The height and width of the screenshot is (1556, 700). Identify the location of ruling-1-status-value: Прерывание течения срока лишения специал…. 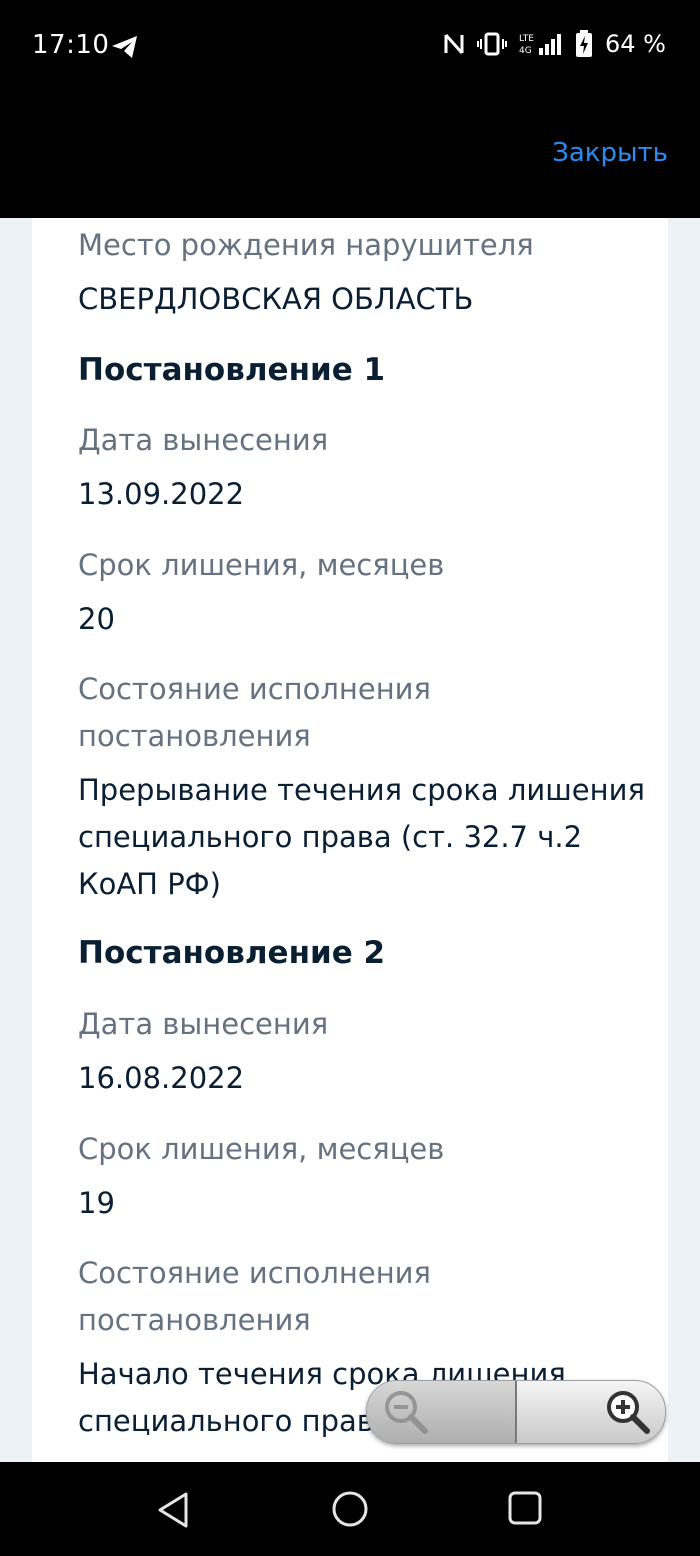
(361, 837).